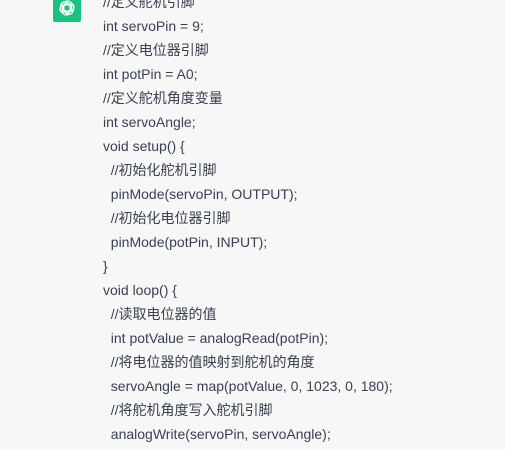  Describe the element at coordinates (149, 5) in the screenshot. I see `code-line: //定义舵机引脚` at that location.